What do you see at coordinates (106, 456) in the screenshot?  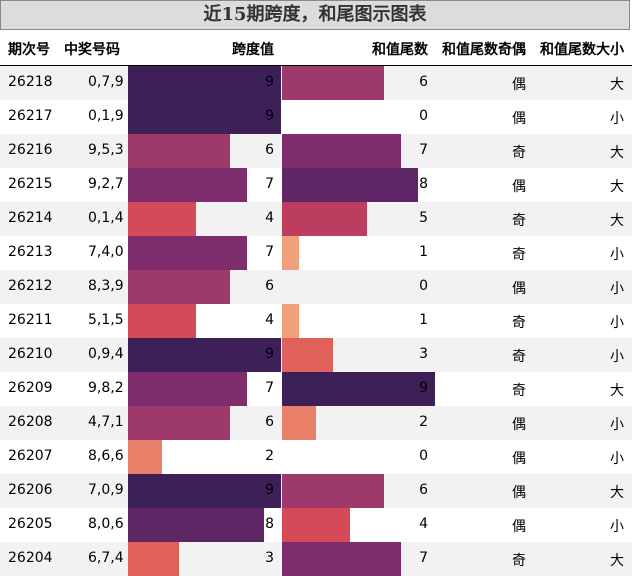 I see `numbers-cell: 8,6,6` at bounding box center [106, 456].